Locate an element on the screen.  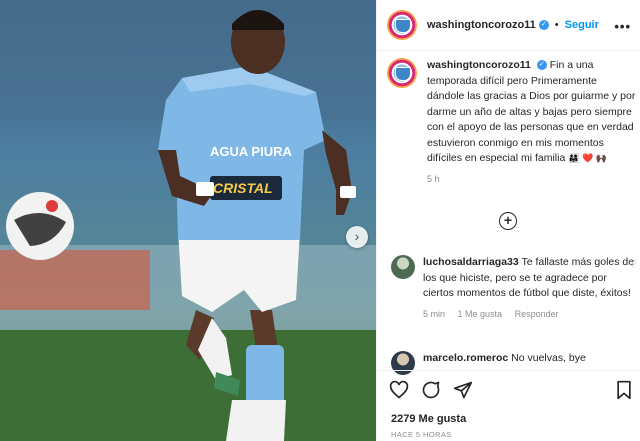
comment-icon is located at coordinates (431, 390).